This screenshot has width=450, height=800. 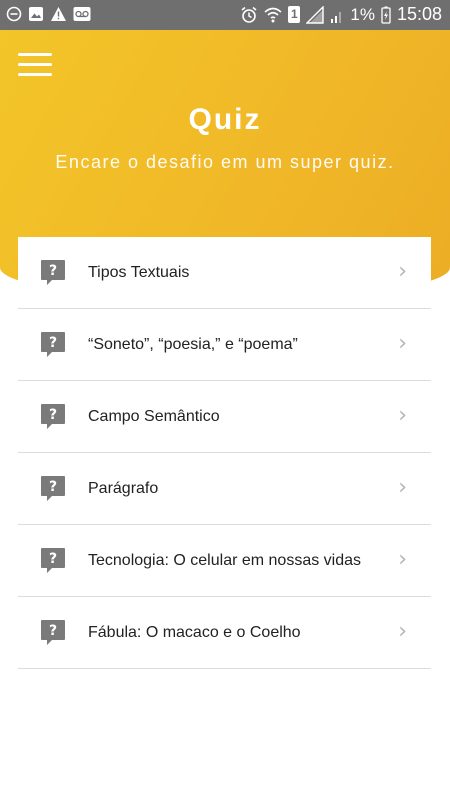 What do you see at coordinates (194, 632) in the screenshot?
I see `quiz-item-label: Fábula: O macaco e o Coelho` at bounding box center [194, 632].